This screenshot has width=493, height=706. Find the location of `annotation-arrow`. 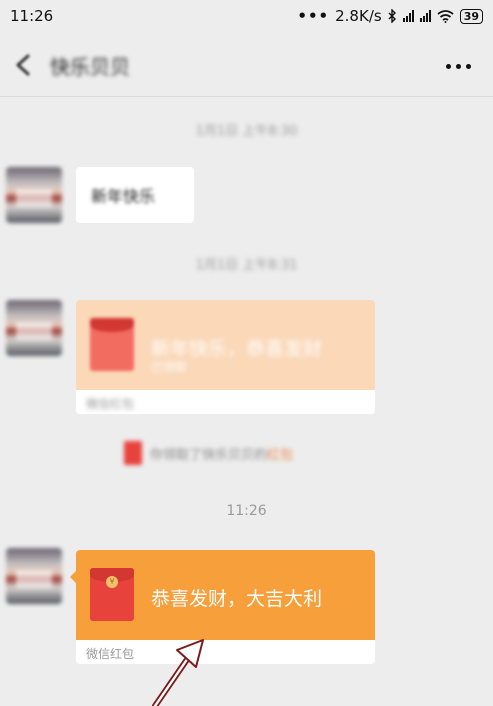

annotation-arrow is located at coordinates (178, 672).